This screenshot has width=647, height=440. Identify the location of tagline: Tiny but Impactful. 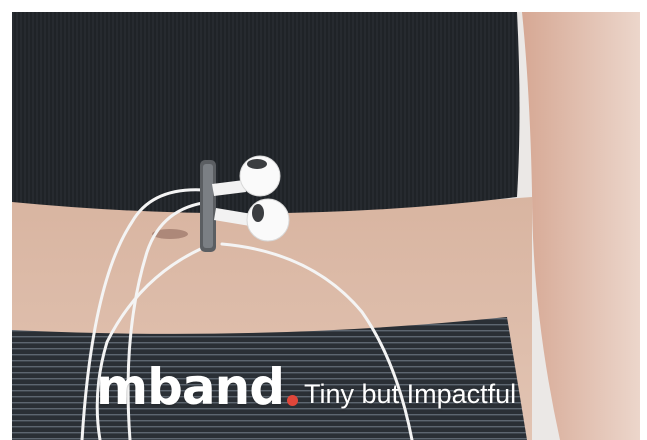
(410, 394).